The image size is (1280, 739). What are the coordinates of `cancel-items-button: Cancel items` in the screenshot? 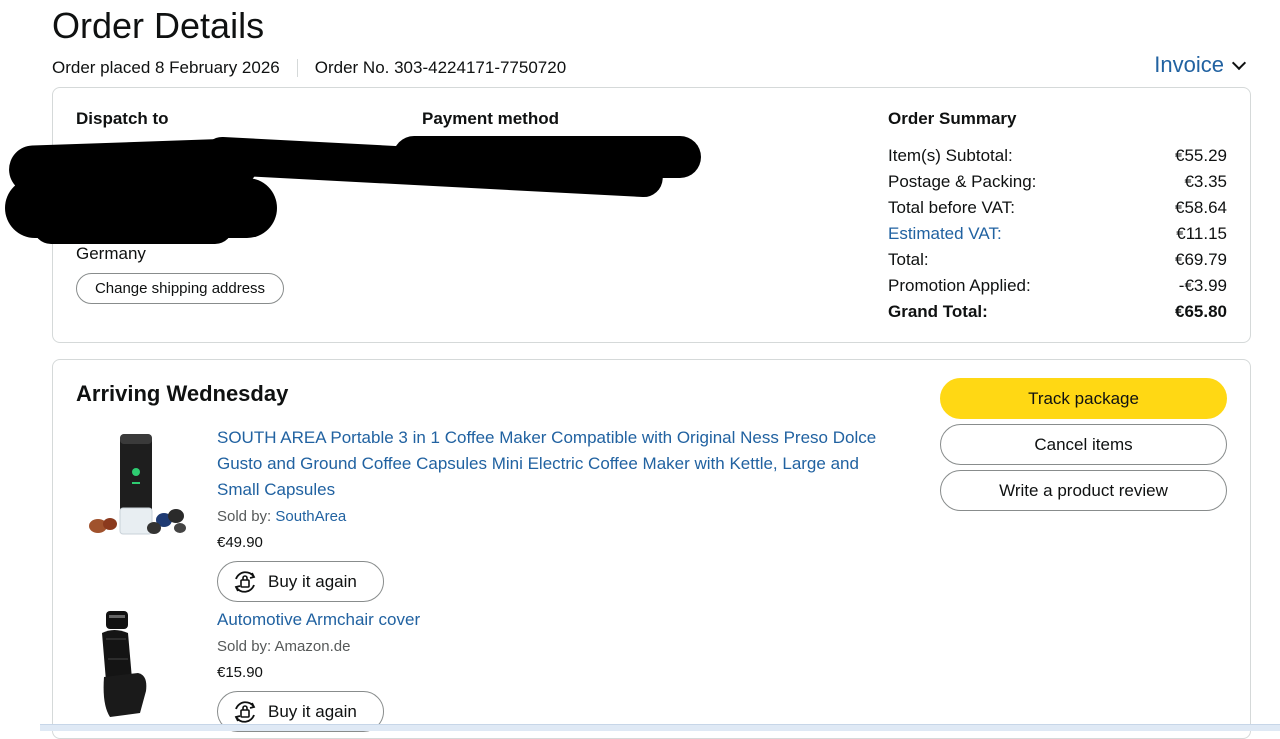 It's located at (1083, 444).